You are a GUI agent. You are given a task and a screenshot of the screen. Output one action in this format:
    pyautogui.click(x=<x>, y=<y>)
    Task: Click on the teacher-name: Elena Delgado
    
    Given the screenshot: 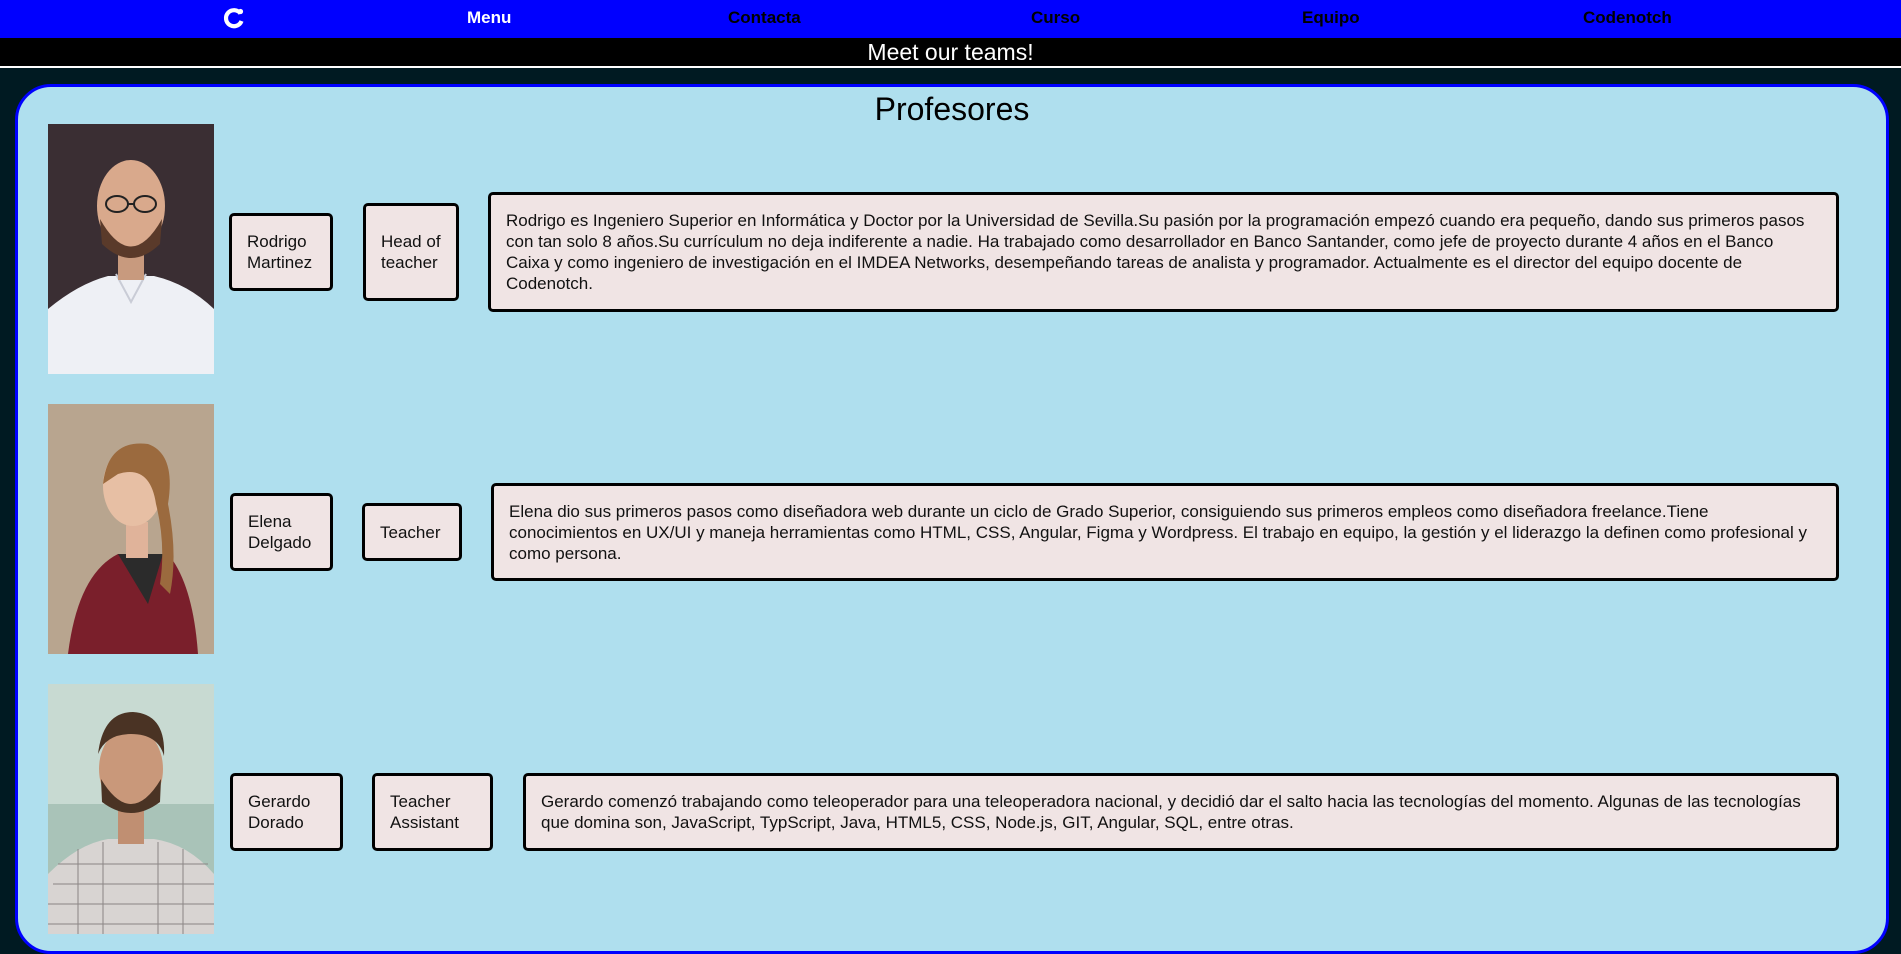 What is the action you would take?
    pyautogui.click(x=280, y=532)
    